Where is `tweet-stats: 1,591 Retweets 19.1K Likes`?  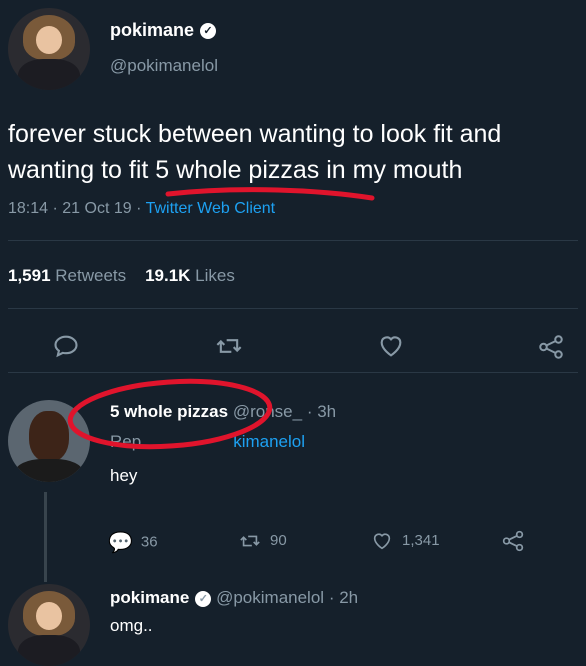
tweet-stats: 1,591 Retweets 19.1K Likes is located at coordinates (121, 276).